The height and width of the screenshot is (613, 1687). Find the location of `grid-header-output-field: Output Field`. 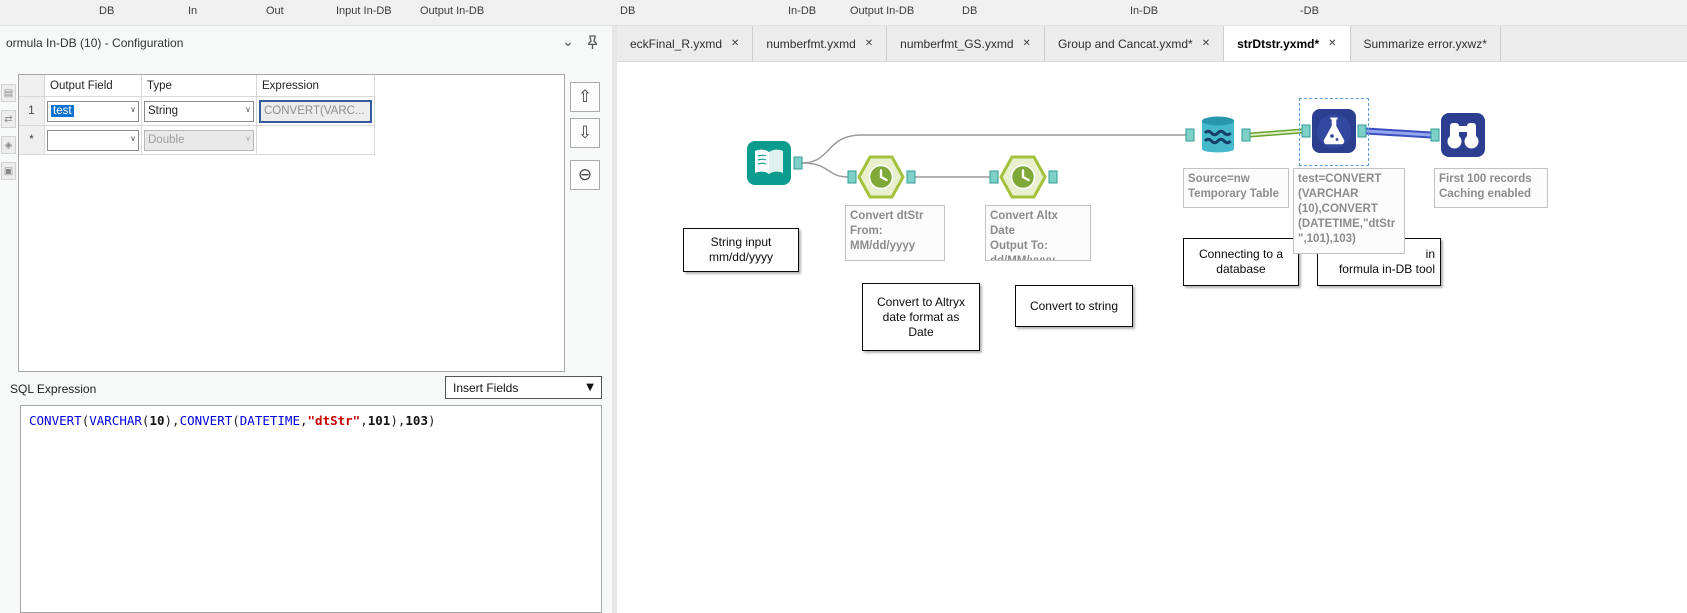

grid-header-output-field: Output Field is located at coordinates (93, 86).